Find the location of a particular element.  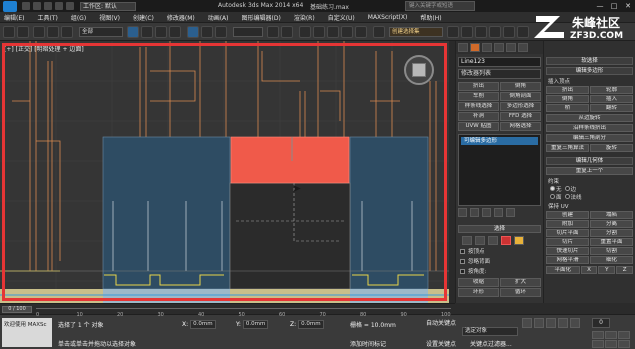

spinner-snap-icon is located at coordinates (361, 32).